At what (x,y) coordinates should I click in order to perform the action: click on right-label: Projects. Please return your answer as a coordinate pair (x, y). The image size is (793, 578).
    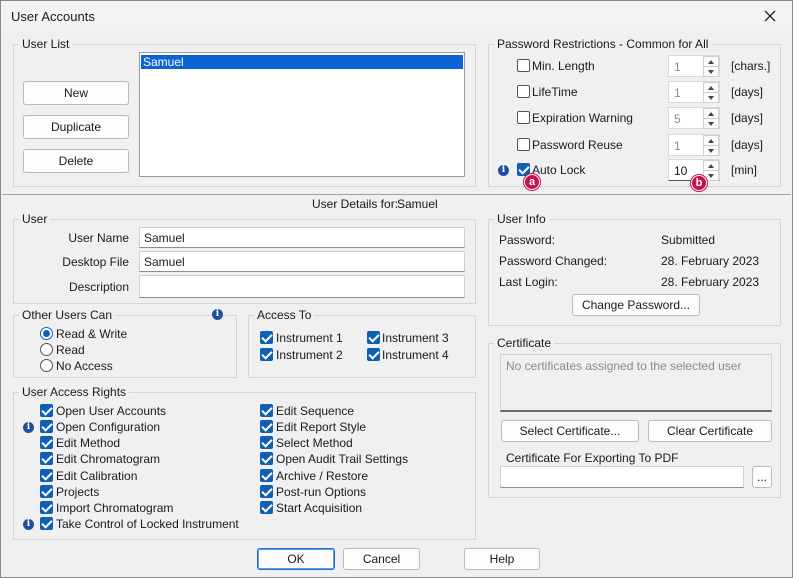
    Looking at the image, I should click on (78, 492).